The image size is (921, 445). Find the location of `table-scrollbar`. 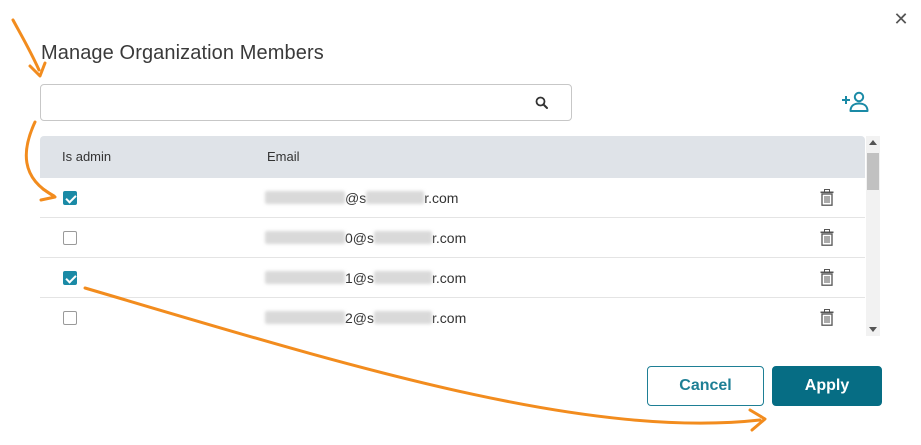

table-scrollbar is located at coordinates (873, 236).